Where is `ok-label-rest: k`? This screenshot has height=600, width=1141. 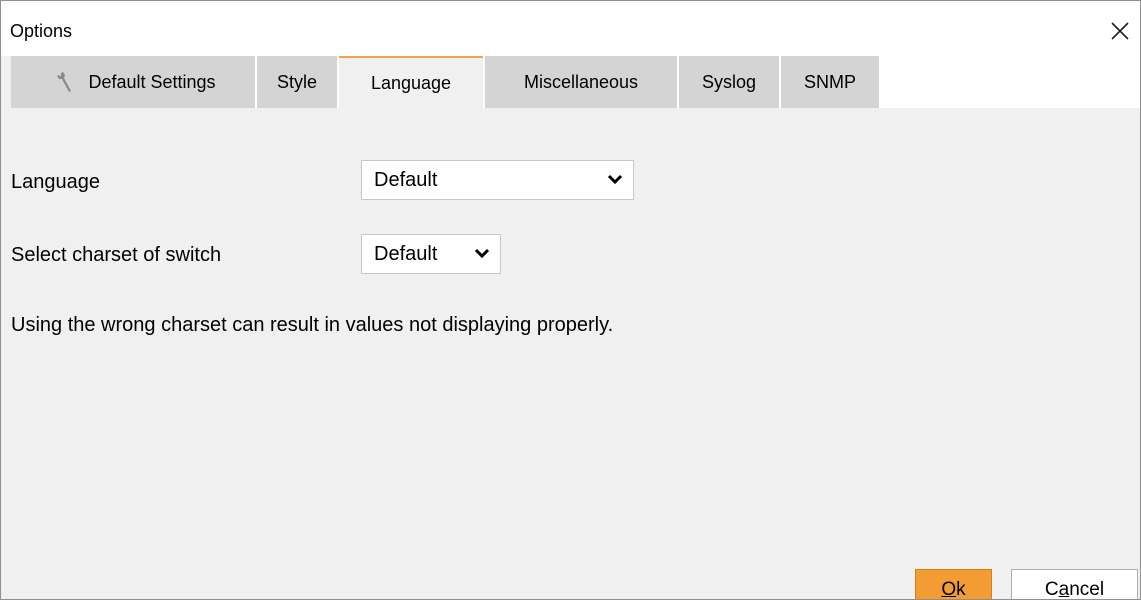 ok-label-rest: k is located at coordinates (961, 589).